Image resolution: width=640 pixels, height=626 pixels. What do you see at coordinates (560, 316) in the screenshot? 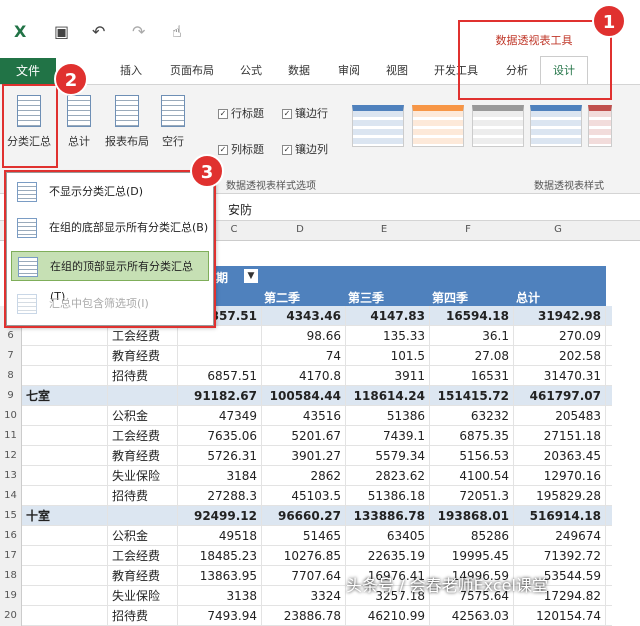
I see `table-cell: 31942.98` at bounding box center [560, 316].